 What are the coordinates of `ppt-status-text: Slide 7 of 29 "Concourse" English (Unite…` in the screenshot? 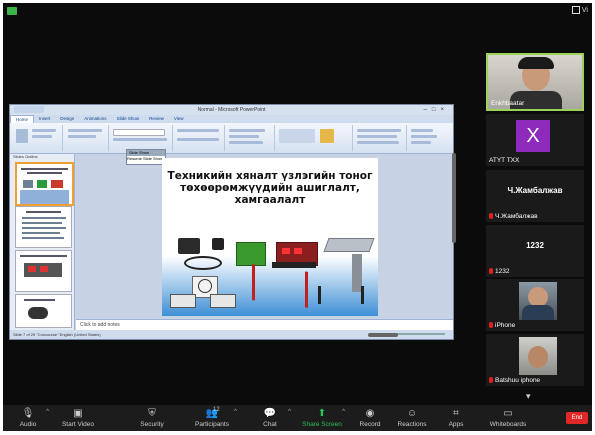 It's located at (57, 334).